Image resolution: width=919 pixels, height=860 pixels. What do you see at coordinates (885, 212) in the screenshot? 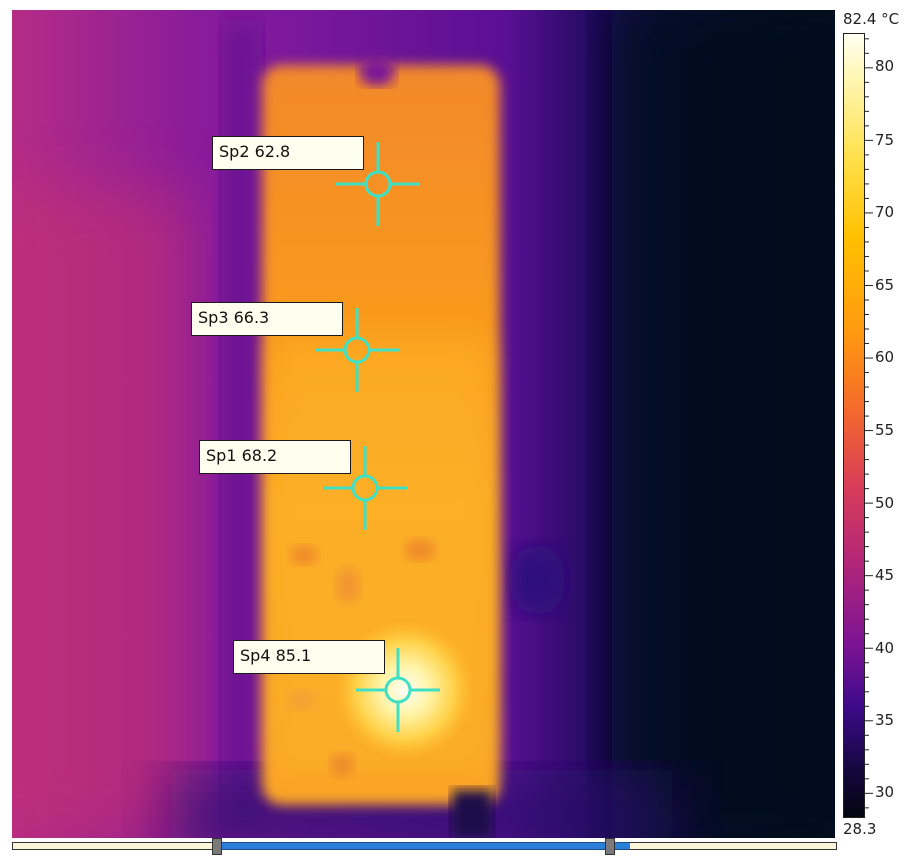
I see `colorbar-tick: 70` at bounding box center [885, 212].